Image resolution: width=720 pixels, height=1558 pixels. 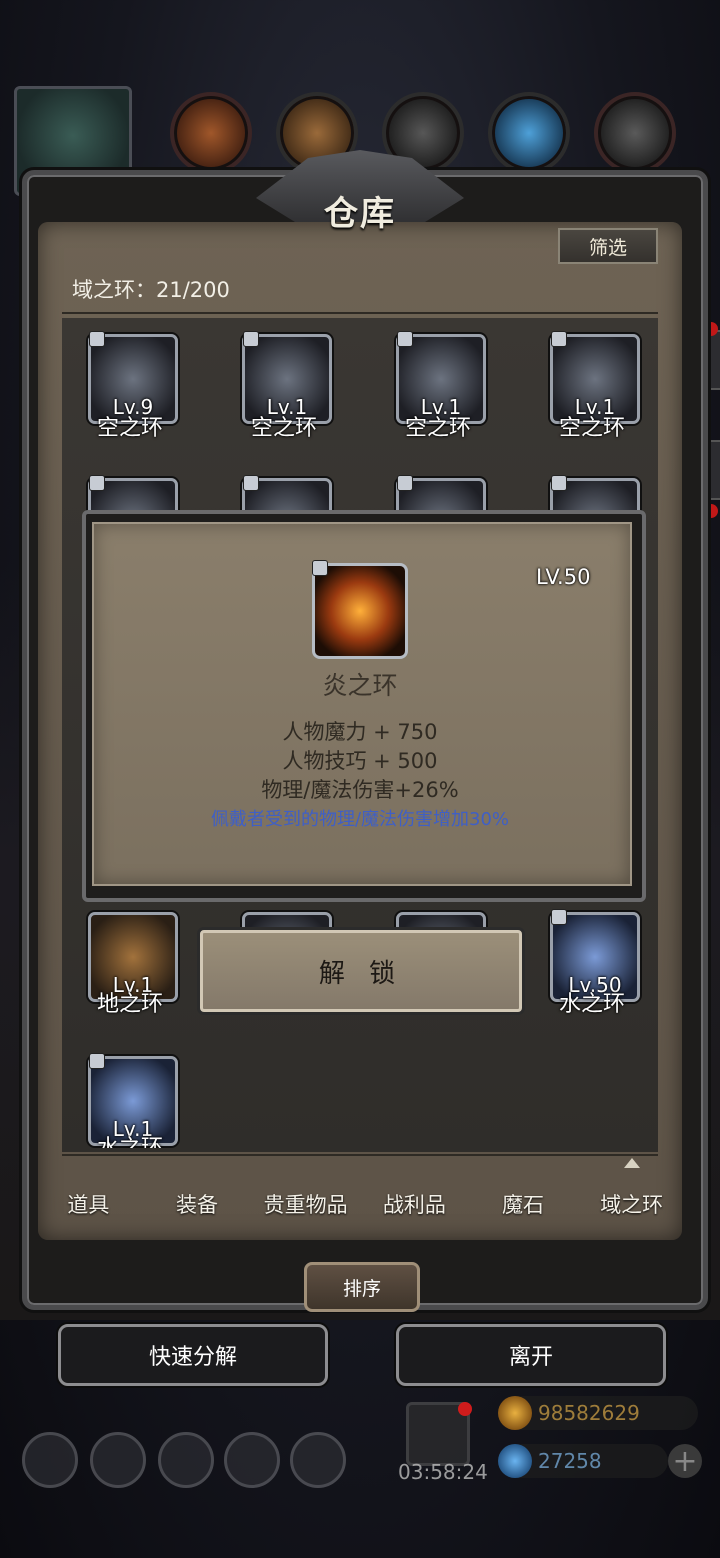 What do you see at coordinates (360, 819) in the screenshot?
I see `detail-special-effect: 佩戴者受到的物理/魔法伤害增加30%` at bounding box center [360, 819].